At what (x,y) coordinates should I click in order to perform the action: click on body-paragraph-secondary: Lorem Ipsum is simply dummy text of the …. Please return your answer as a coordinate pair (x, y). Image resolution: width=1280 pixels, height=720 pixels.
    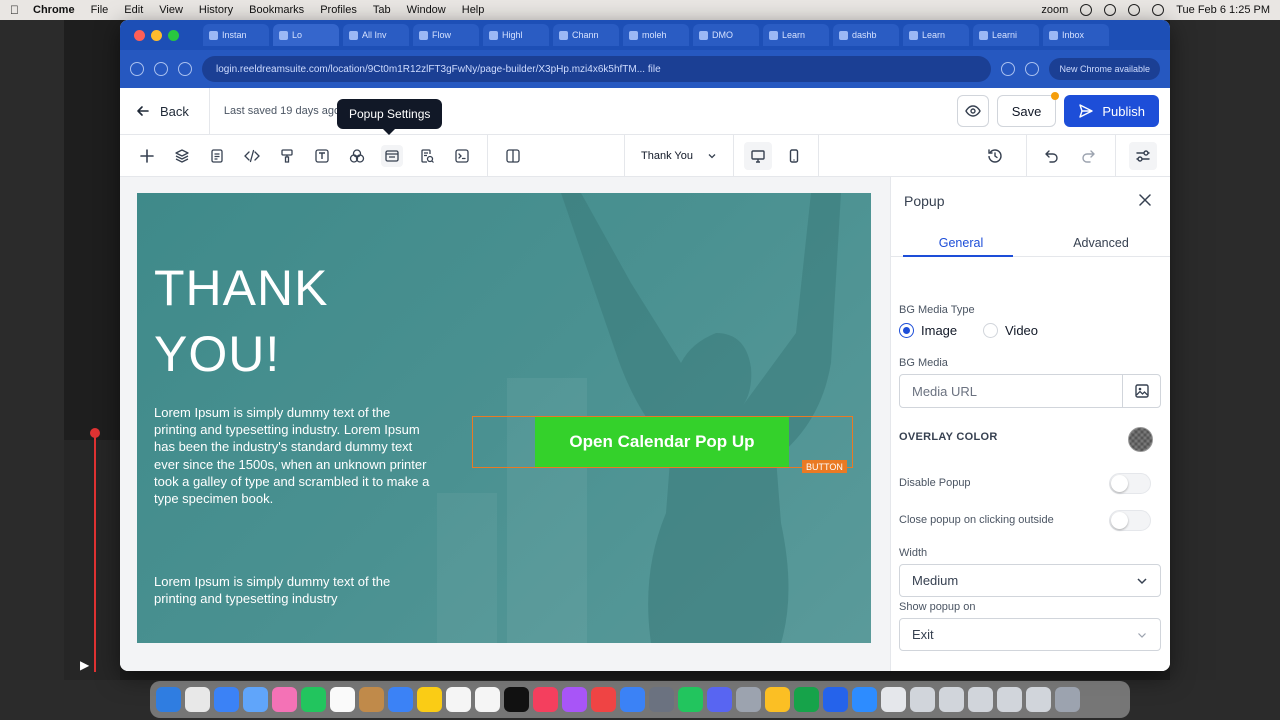
    Looking at the image, I should click on (295, 590).